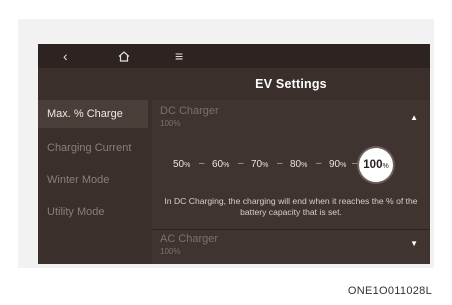 The image size is (452, 305). Describe the element at coordinates (93, 114) in the screenshot. I see `sidebar-item-max-charge: Max. % Charge` at that location.